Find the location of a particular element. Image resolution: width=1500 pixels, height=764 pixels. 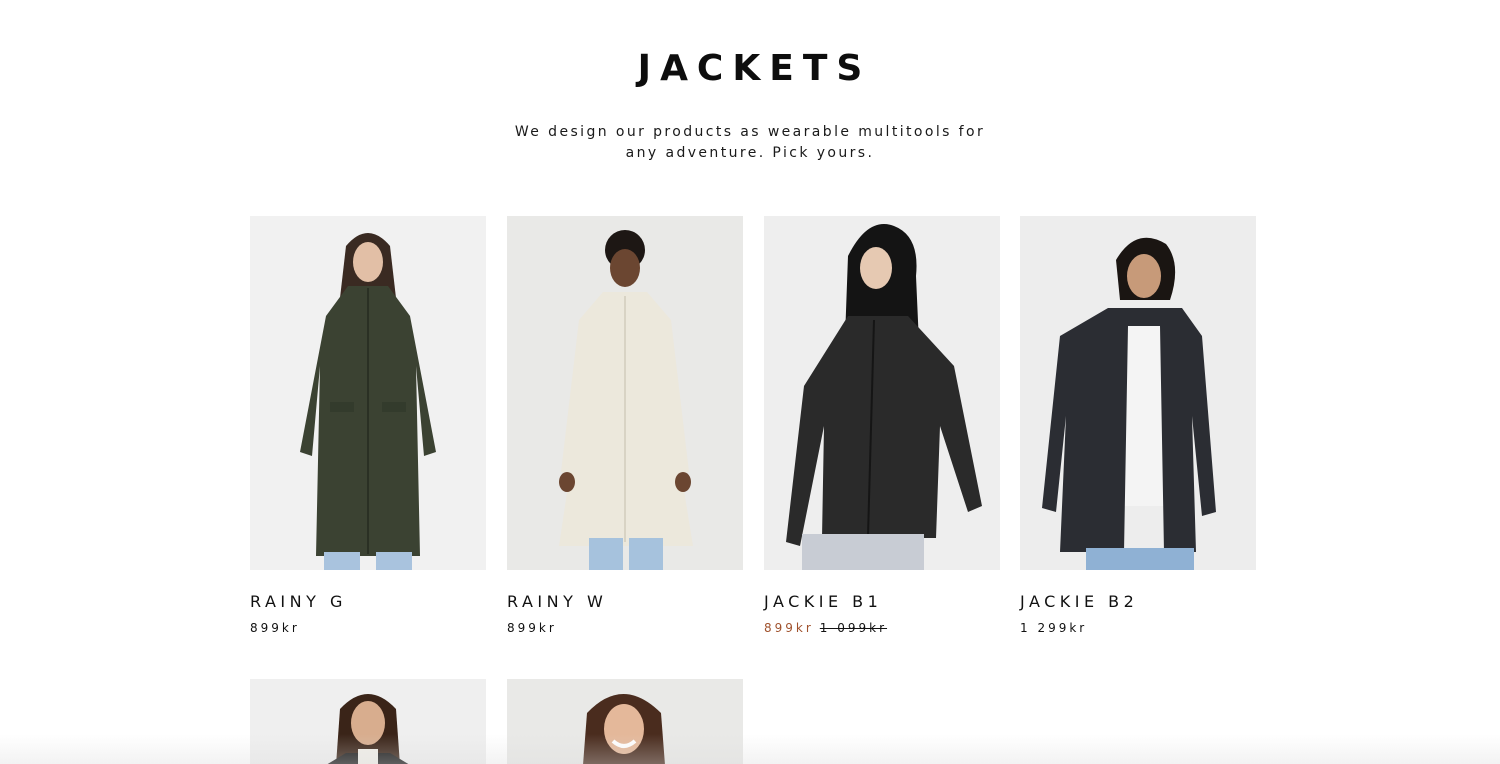

product-name: JACKIE B2 is located at coordinates (1138, 602).